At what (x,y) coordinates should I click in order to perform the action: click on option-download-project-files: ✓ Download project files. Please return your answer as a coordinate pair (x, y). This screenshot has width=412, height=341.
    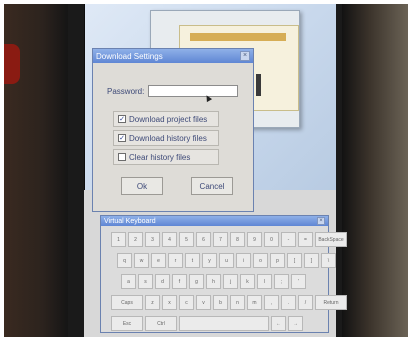
    Looking at the image, I should click on (166, 119).